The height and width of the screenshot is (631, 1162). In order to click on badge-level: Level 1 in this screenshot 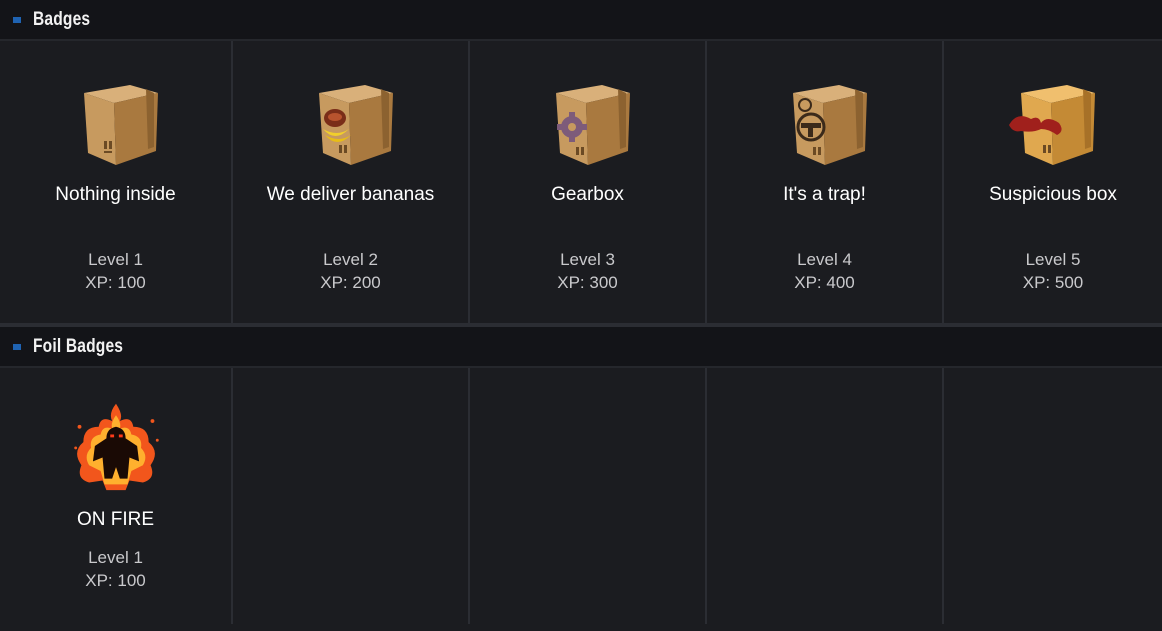, I will do `click(115, 259)`.